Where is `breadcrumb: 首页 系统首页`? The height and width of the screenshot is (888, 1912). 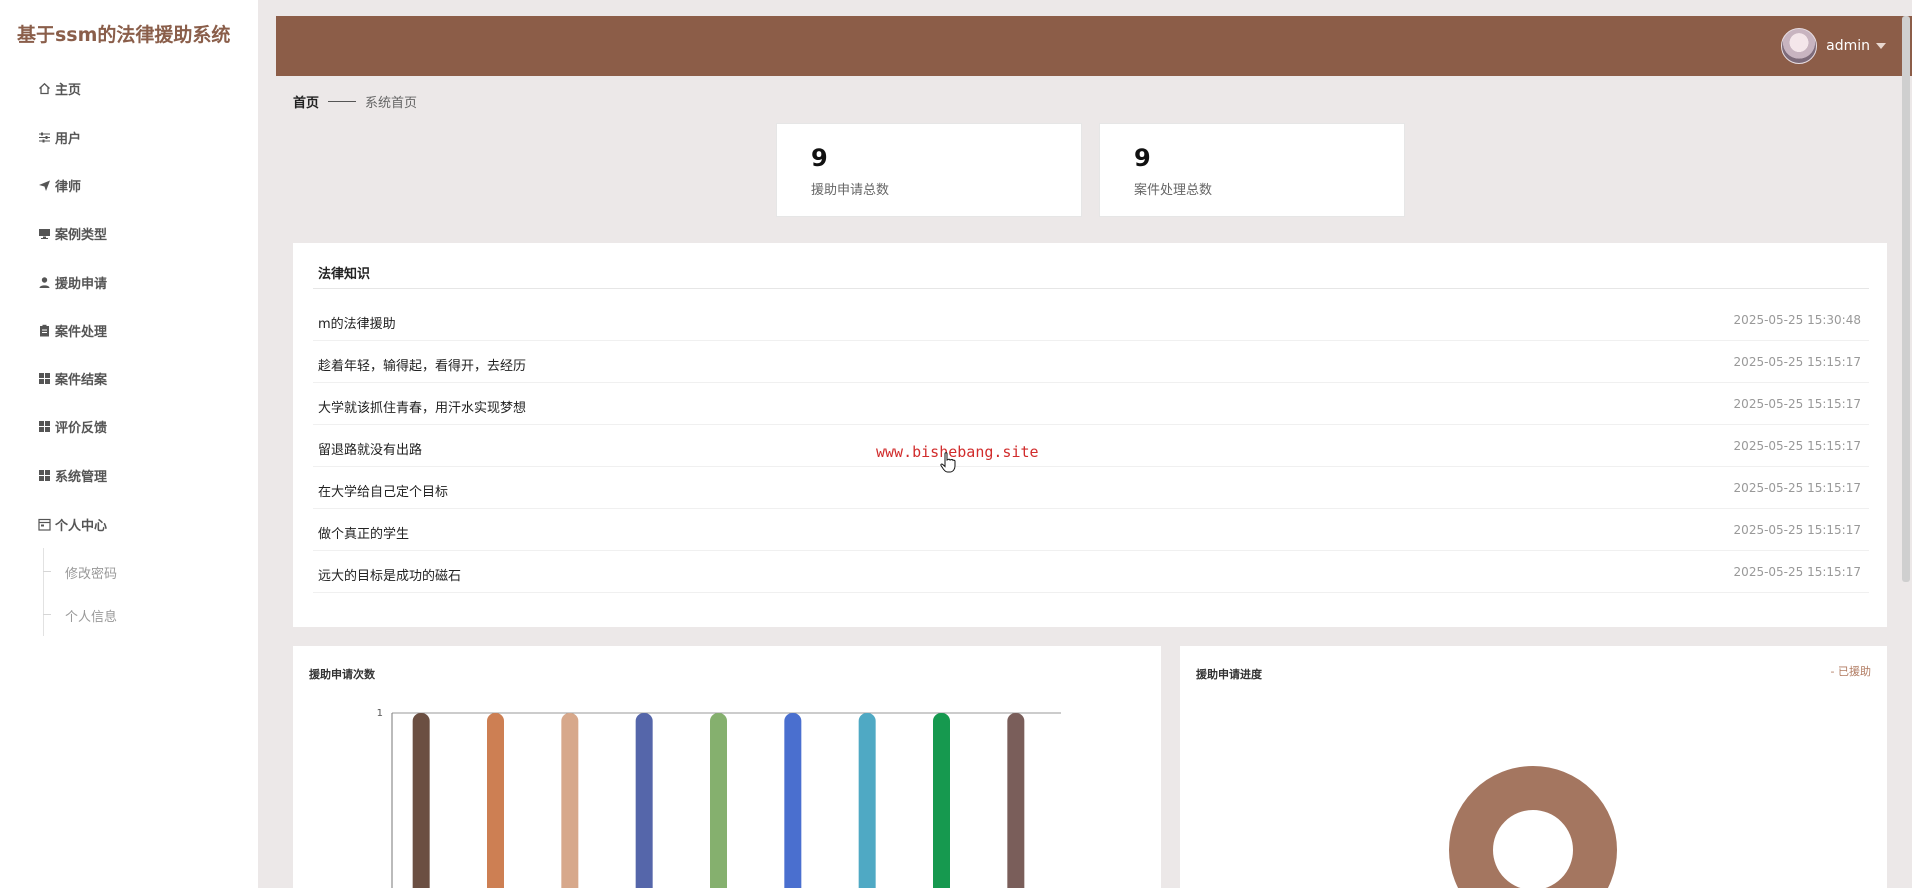 breadcrumb: 首页 系统首页 is located at coordinates (355, 101).